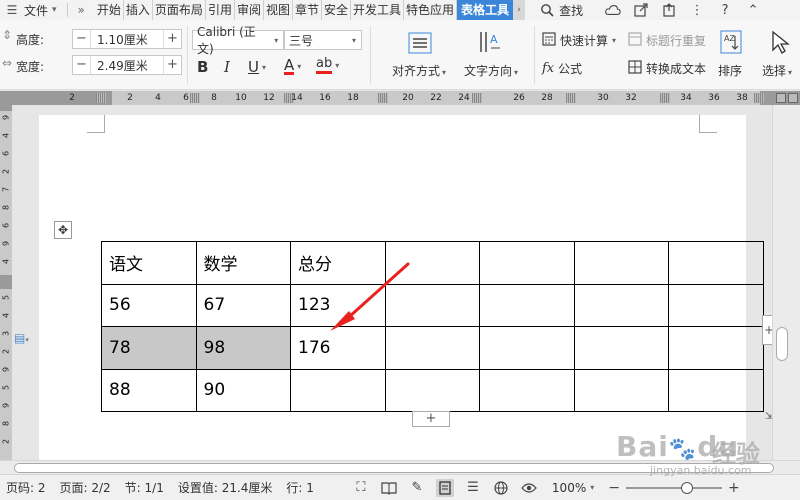 The height and width of the screenshot is (500, 800). What do you see at coordinates (243, 348) in the screenshot?
I see `table-cell: 98` at bounding box center [243, 348].